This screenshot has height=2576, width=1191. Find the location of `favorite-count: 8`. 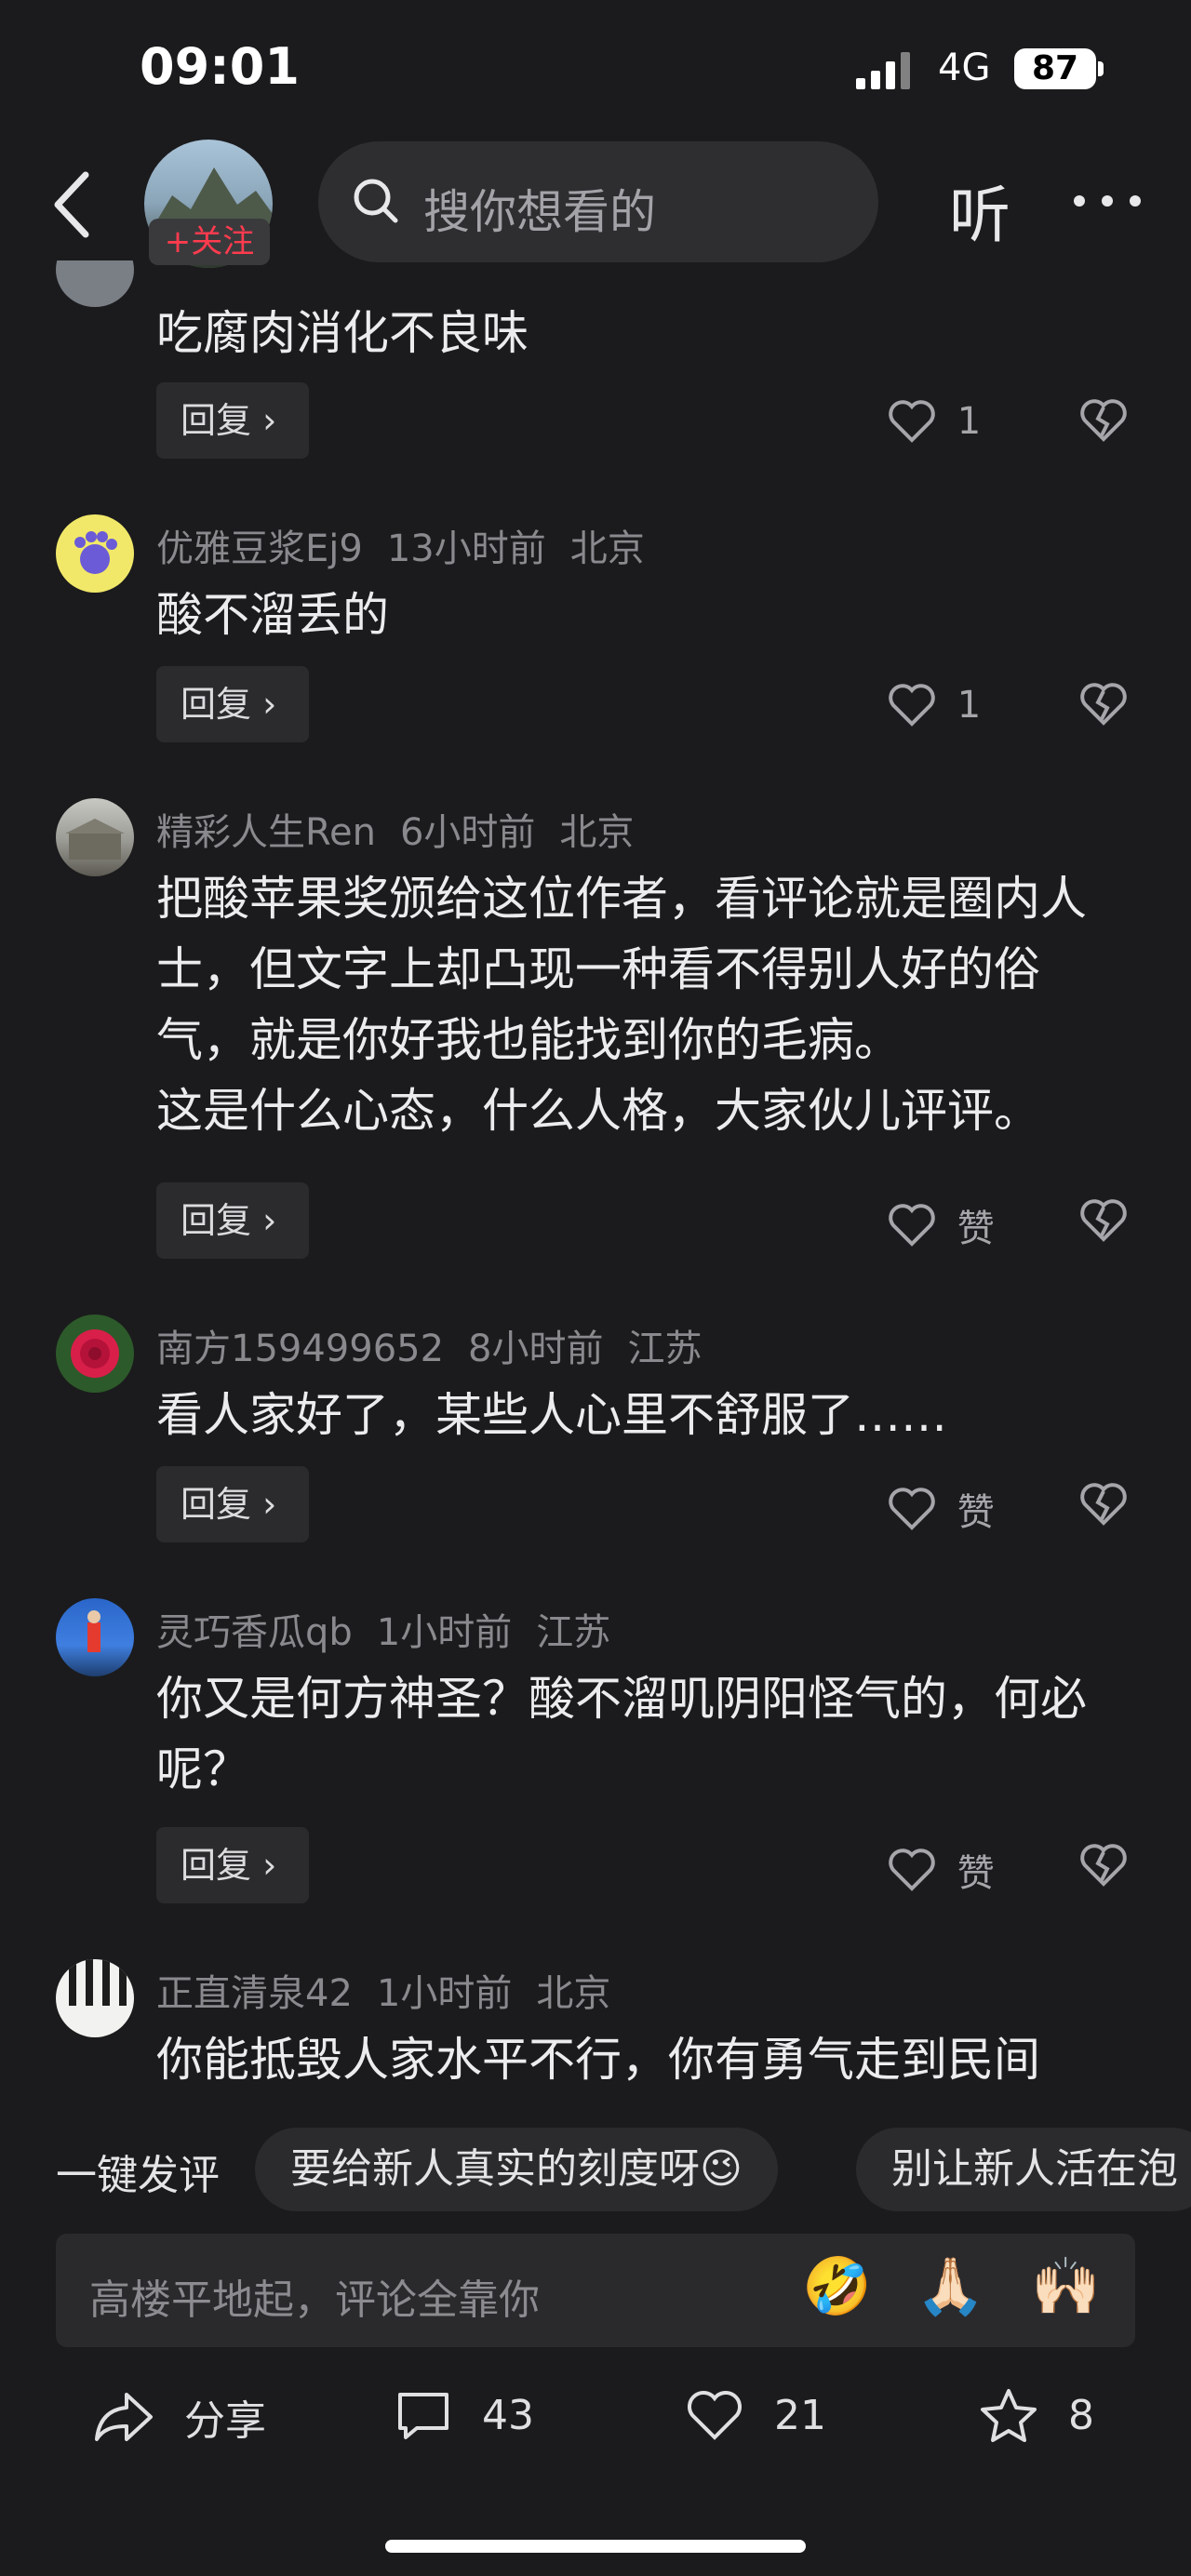

favorite-count: 8 is located at coordinates (1081, 2415).